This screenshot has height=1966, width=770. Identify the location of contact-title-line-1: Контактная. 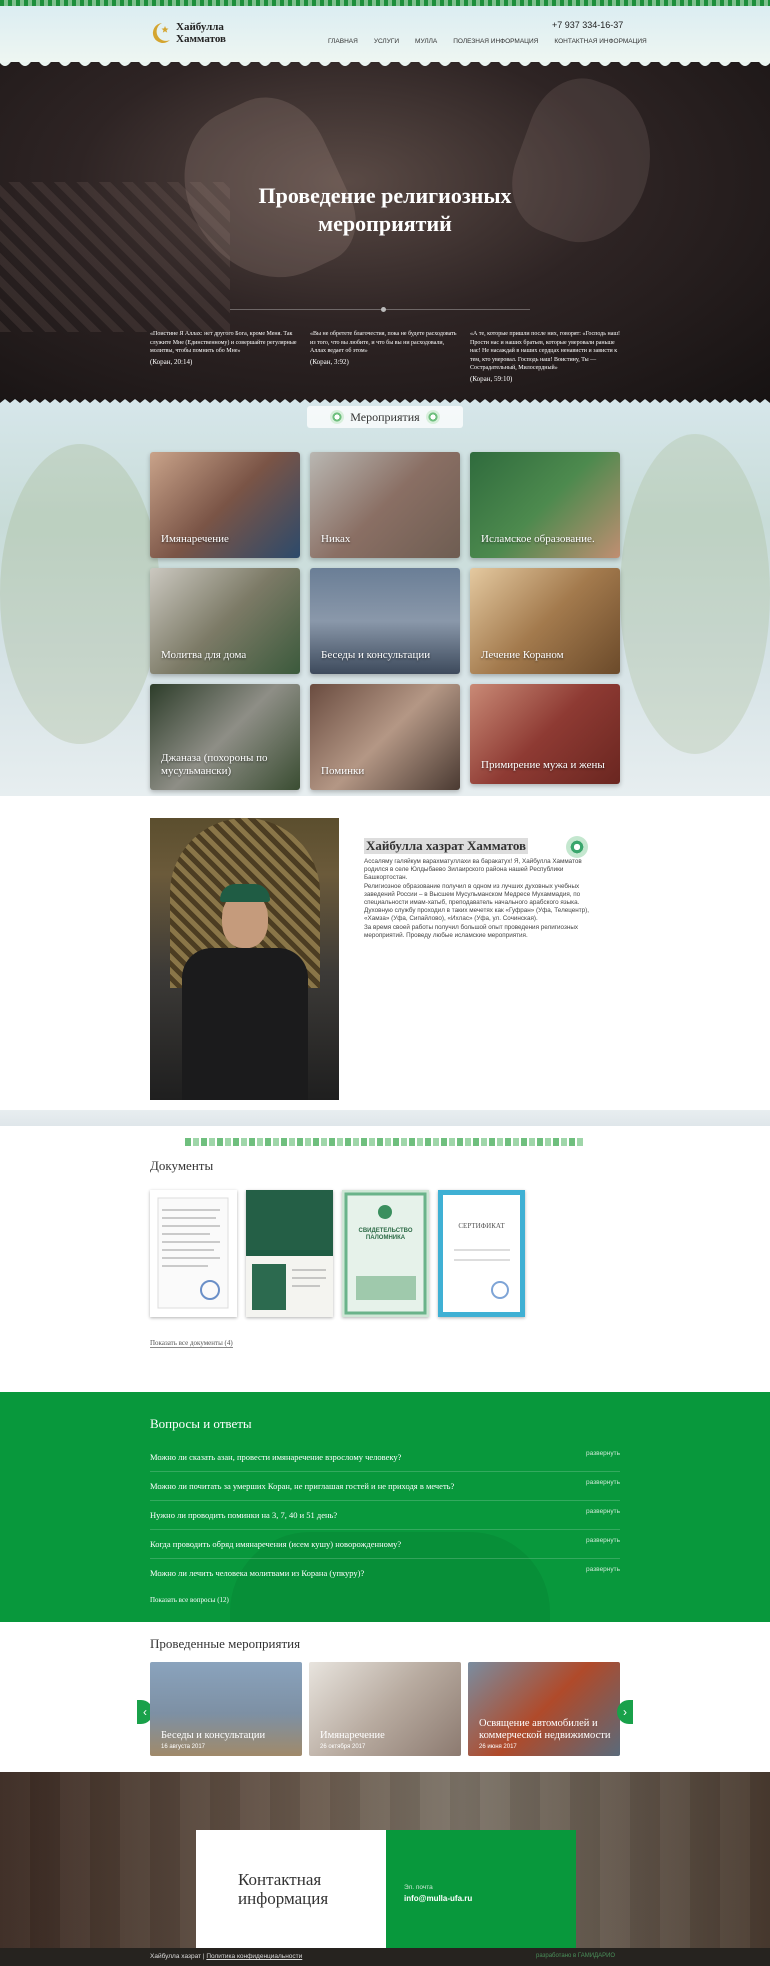
(280, 1879).